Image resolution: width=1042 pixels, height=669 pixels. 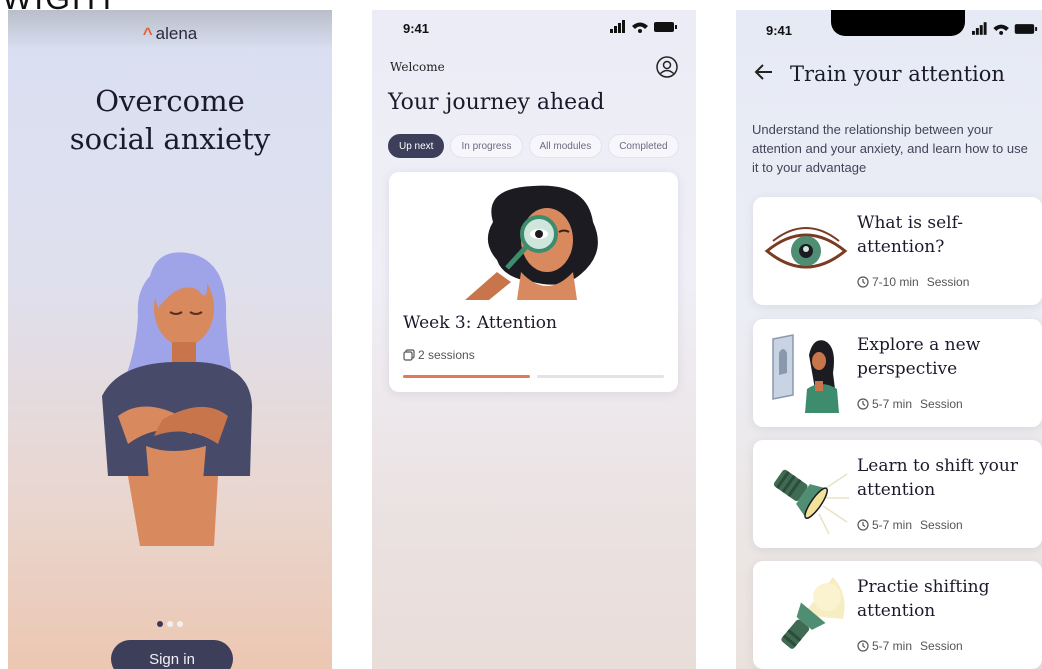 I want to click on magnifier-woman-illustration, so click(x=531, y=242).